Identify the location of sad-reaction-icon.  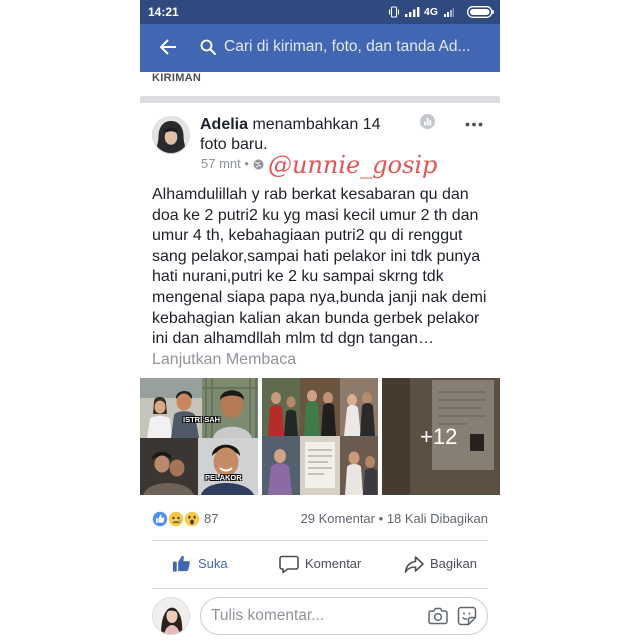
(176, 519).